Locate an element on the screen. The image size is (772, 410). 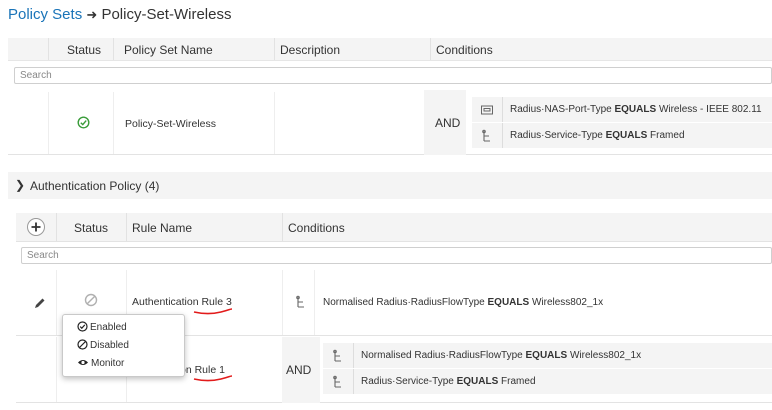
arrow-right-icon: ➜ is located at coordinates (92, 14).